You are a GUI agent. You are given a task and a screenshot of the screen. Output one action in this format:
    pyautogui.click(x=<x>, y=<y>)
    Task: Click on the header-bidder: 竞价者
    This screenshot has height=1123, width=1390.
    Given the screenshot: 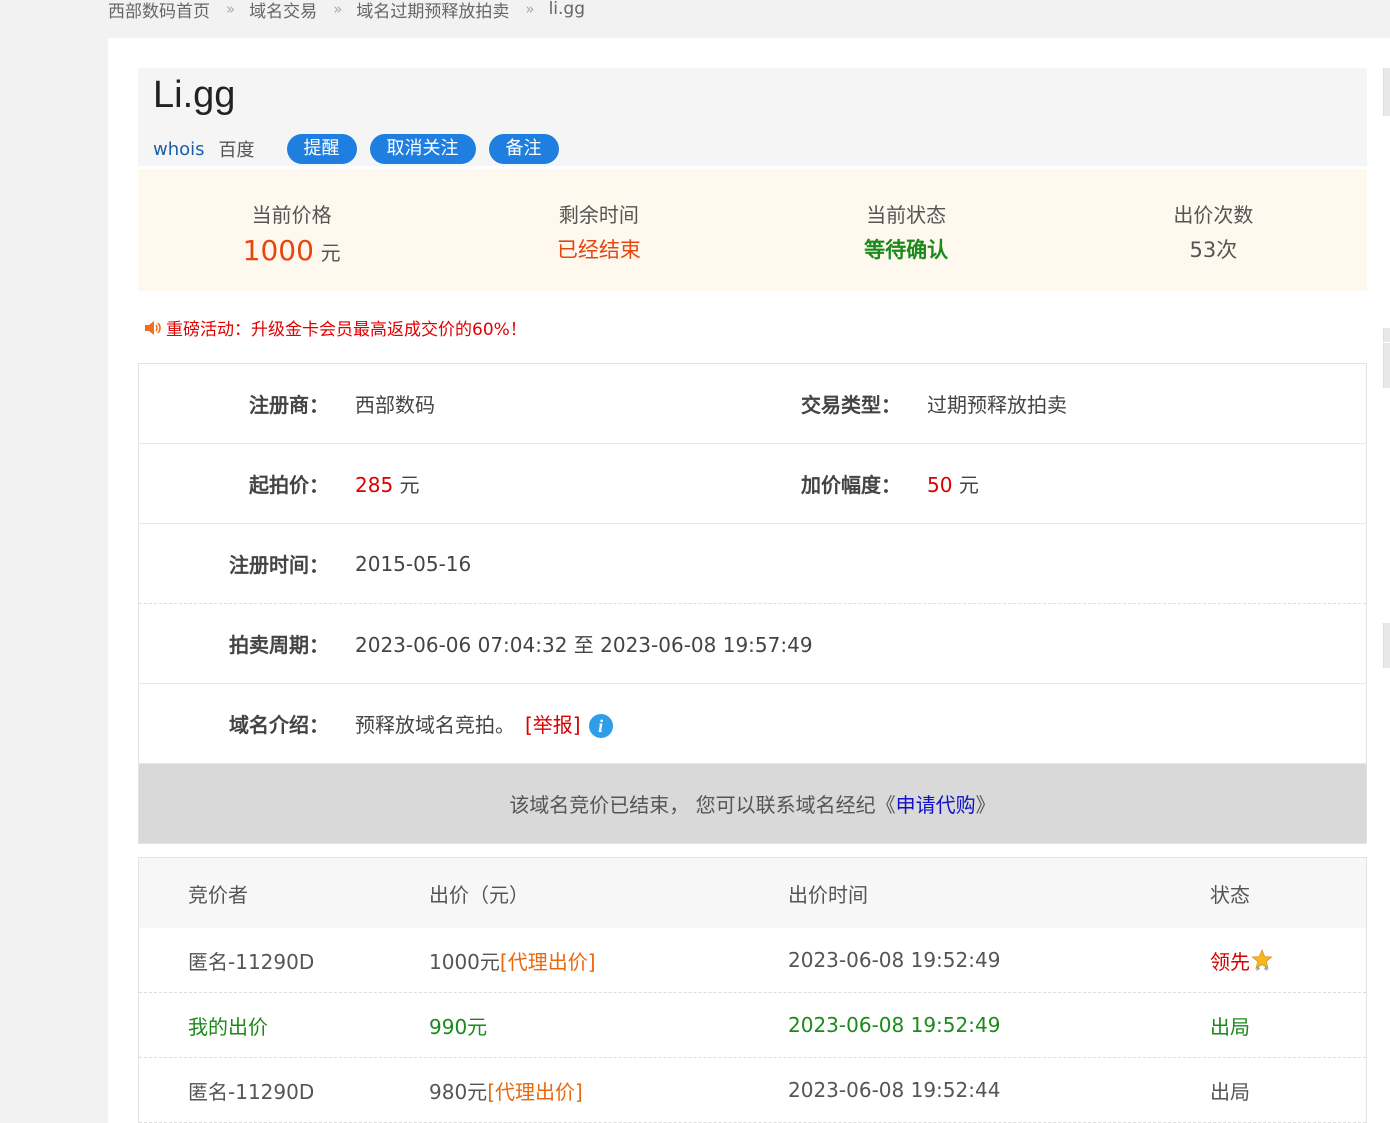 What is the action you would take?
    pyautogui.click(x=218, y=894)
    